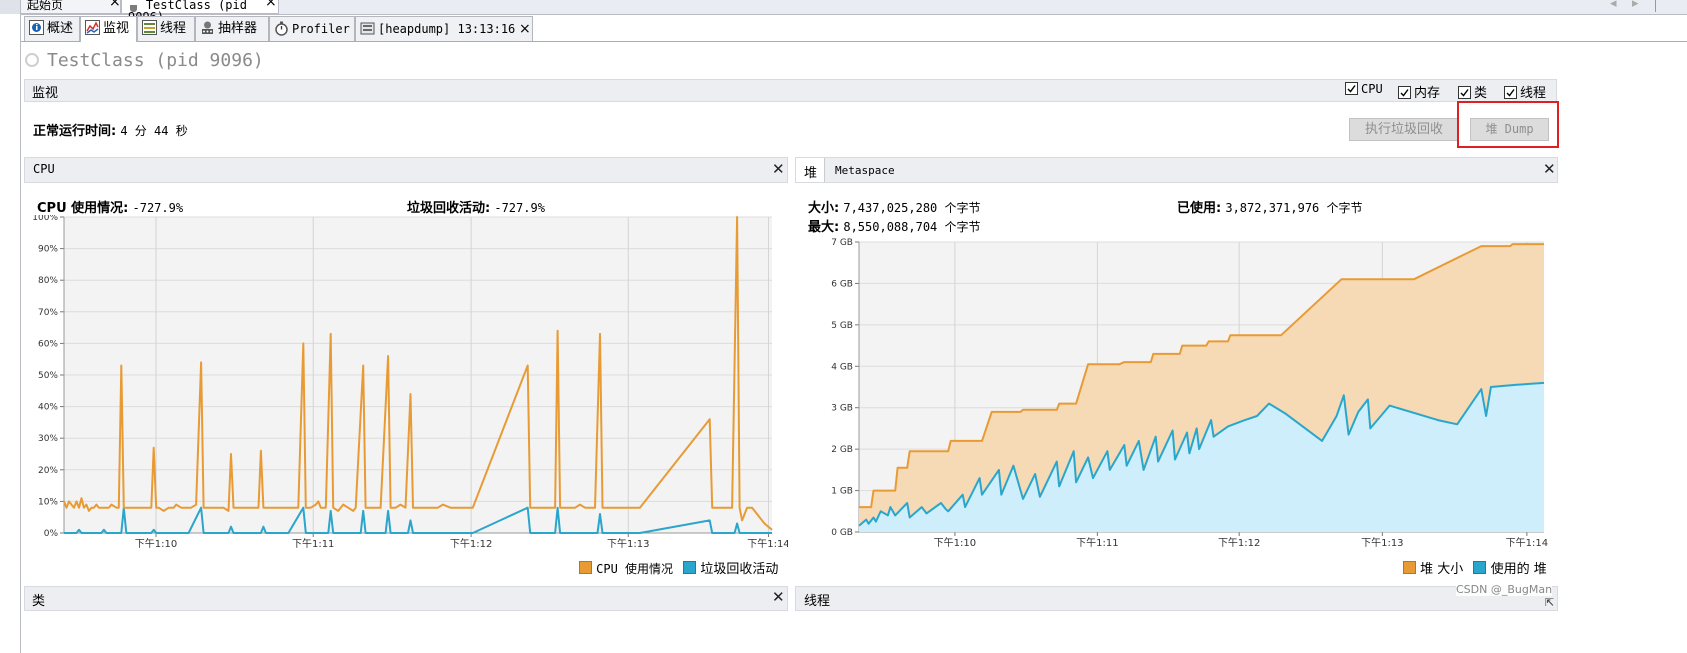 The width and height of the screenshot is (1687, 653). Describe the element at coordinates (70, 7) in the screenshot. I see `tab-start-page: 起始页 ×` at that location.